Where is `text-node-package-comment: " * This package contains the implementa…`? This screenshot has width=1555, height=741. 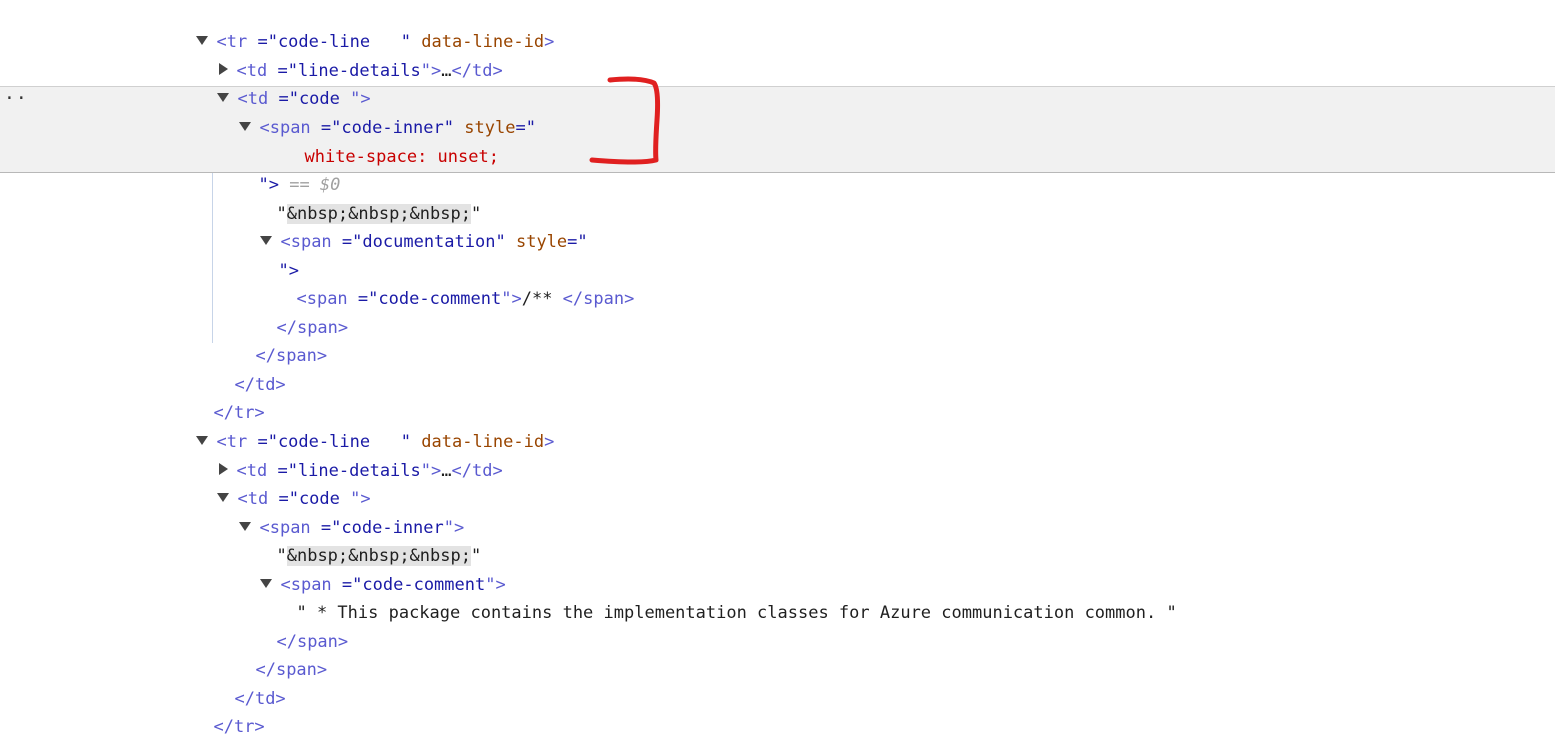
text-node-package-comment: " * This package contains the implementa… is located at coordinates (588, 597).